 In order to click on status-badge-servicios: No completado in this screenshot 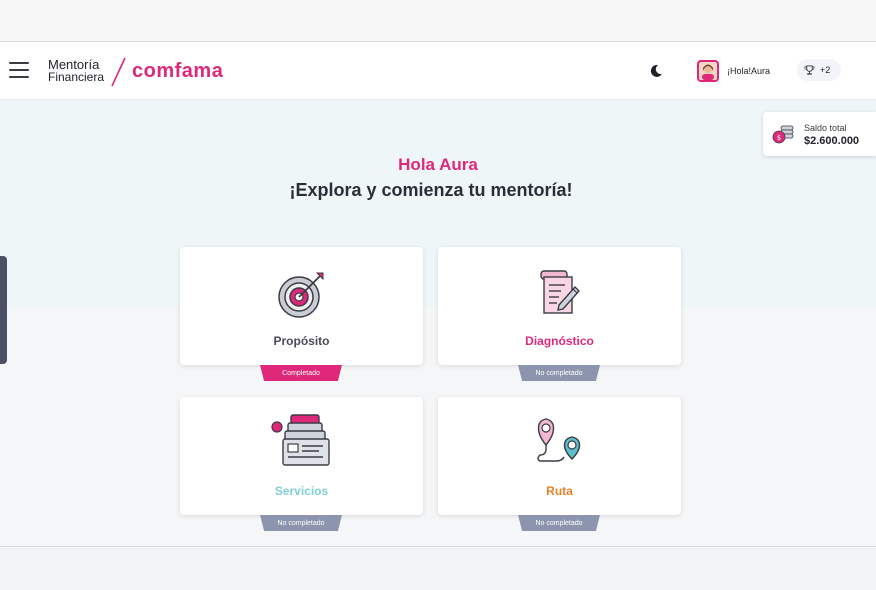, I will do `click(301, 523)`.